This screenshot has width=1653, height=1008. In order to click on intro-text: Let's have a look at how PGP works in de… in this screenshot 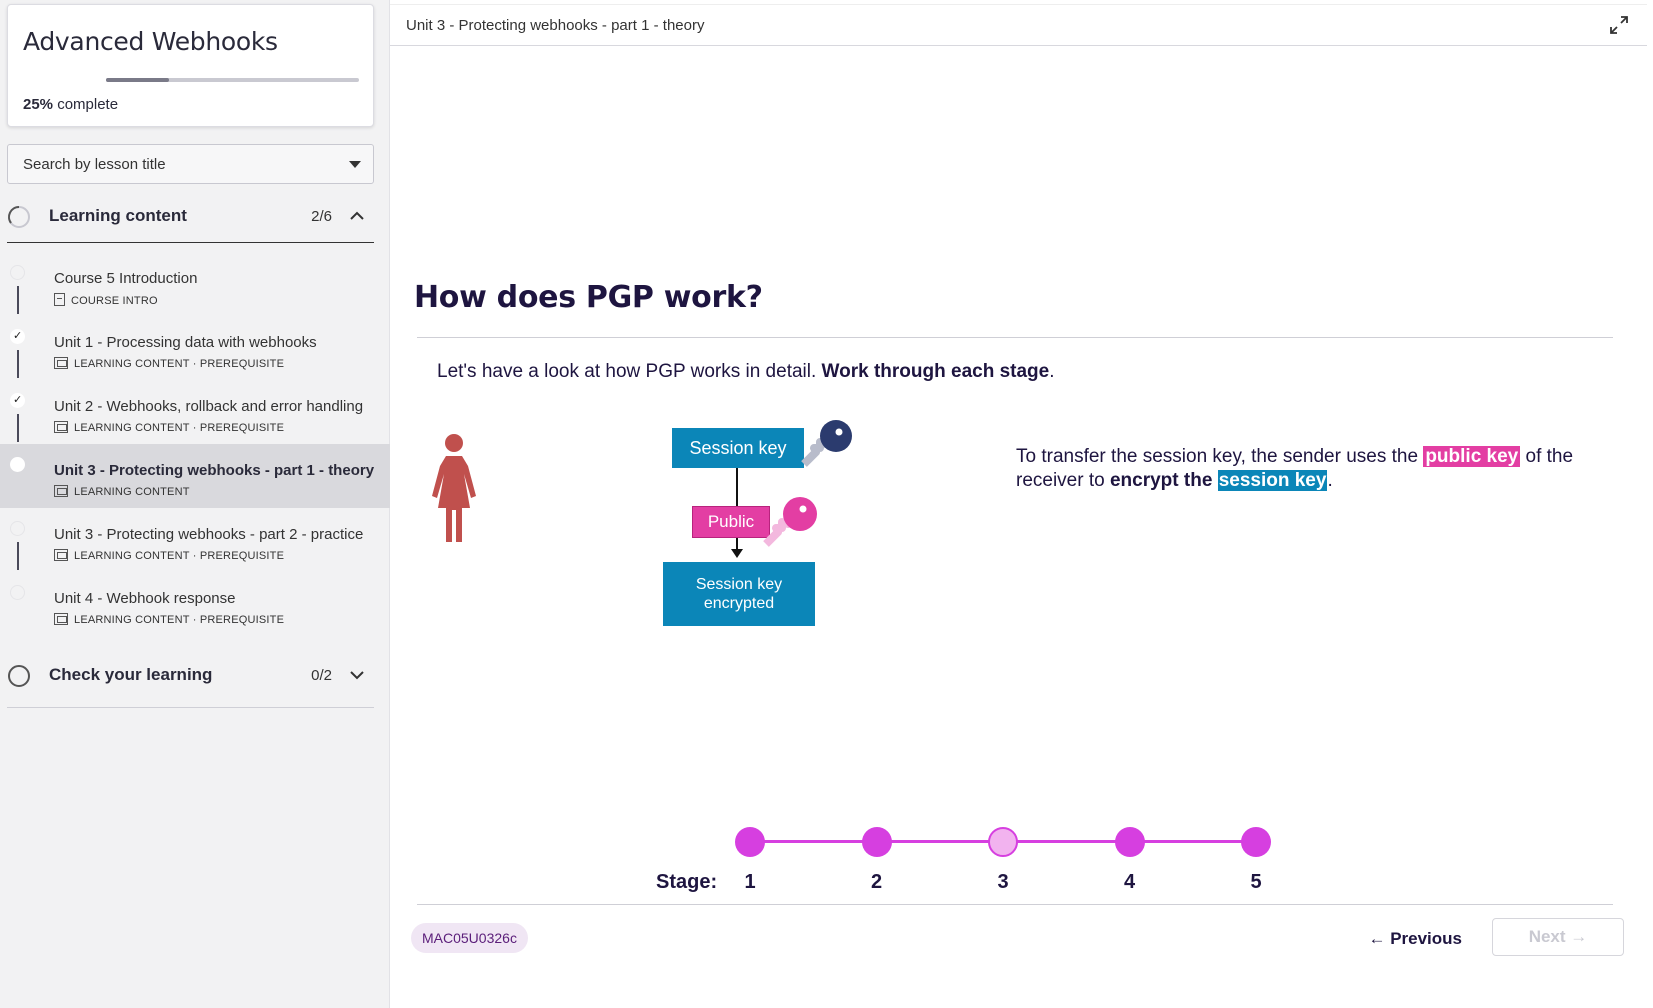, I will do `click(746, 371)`.